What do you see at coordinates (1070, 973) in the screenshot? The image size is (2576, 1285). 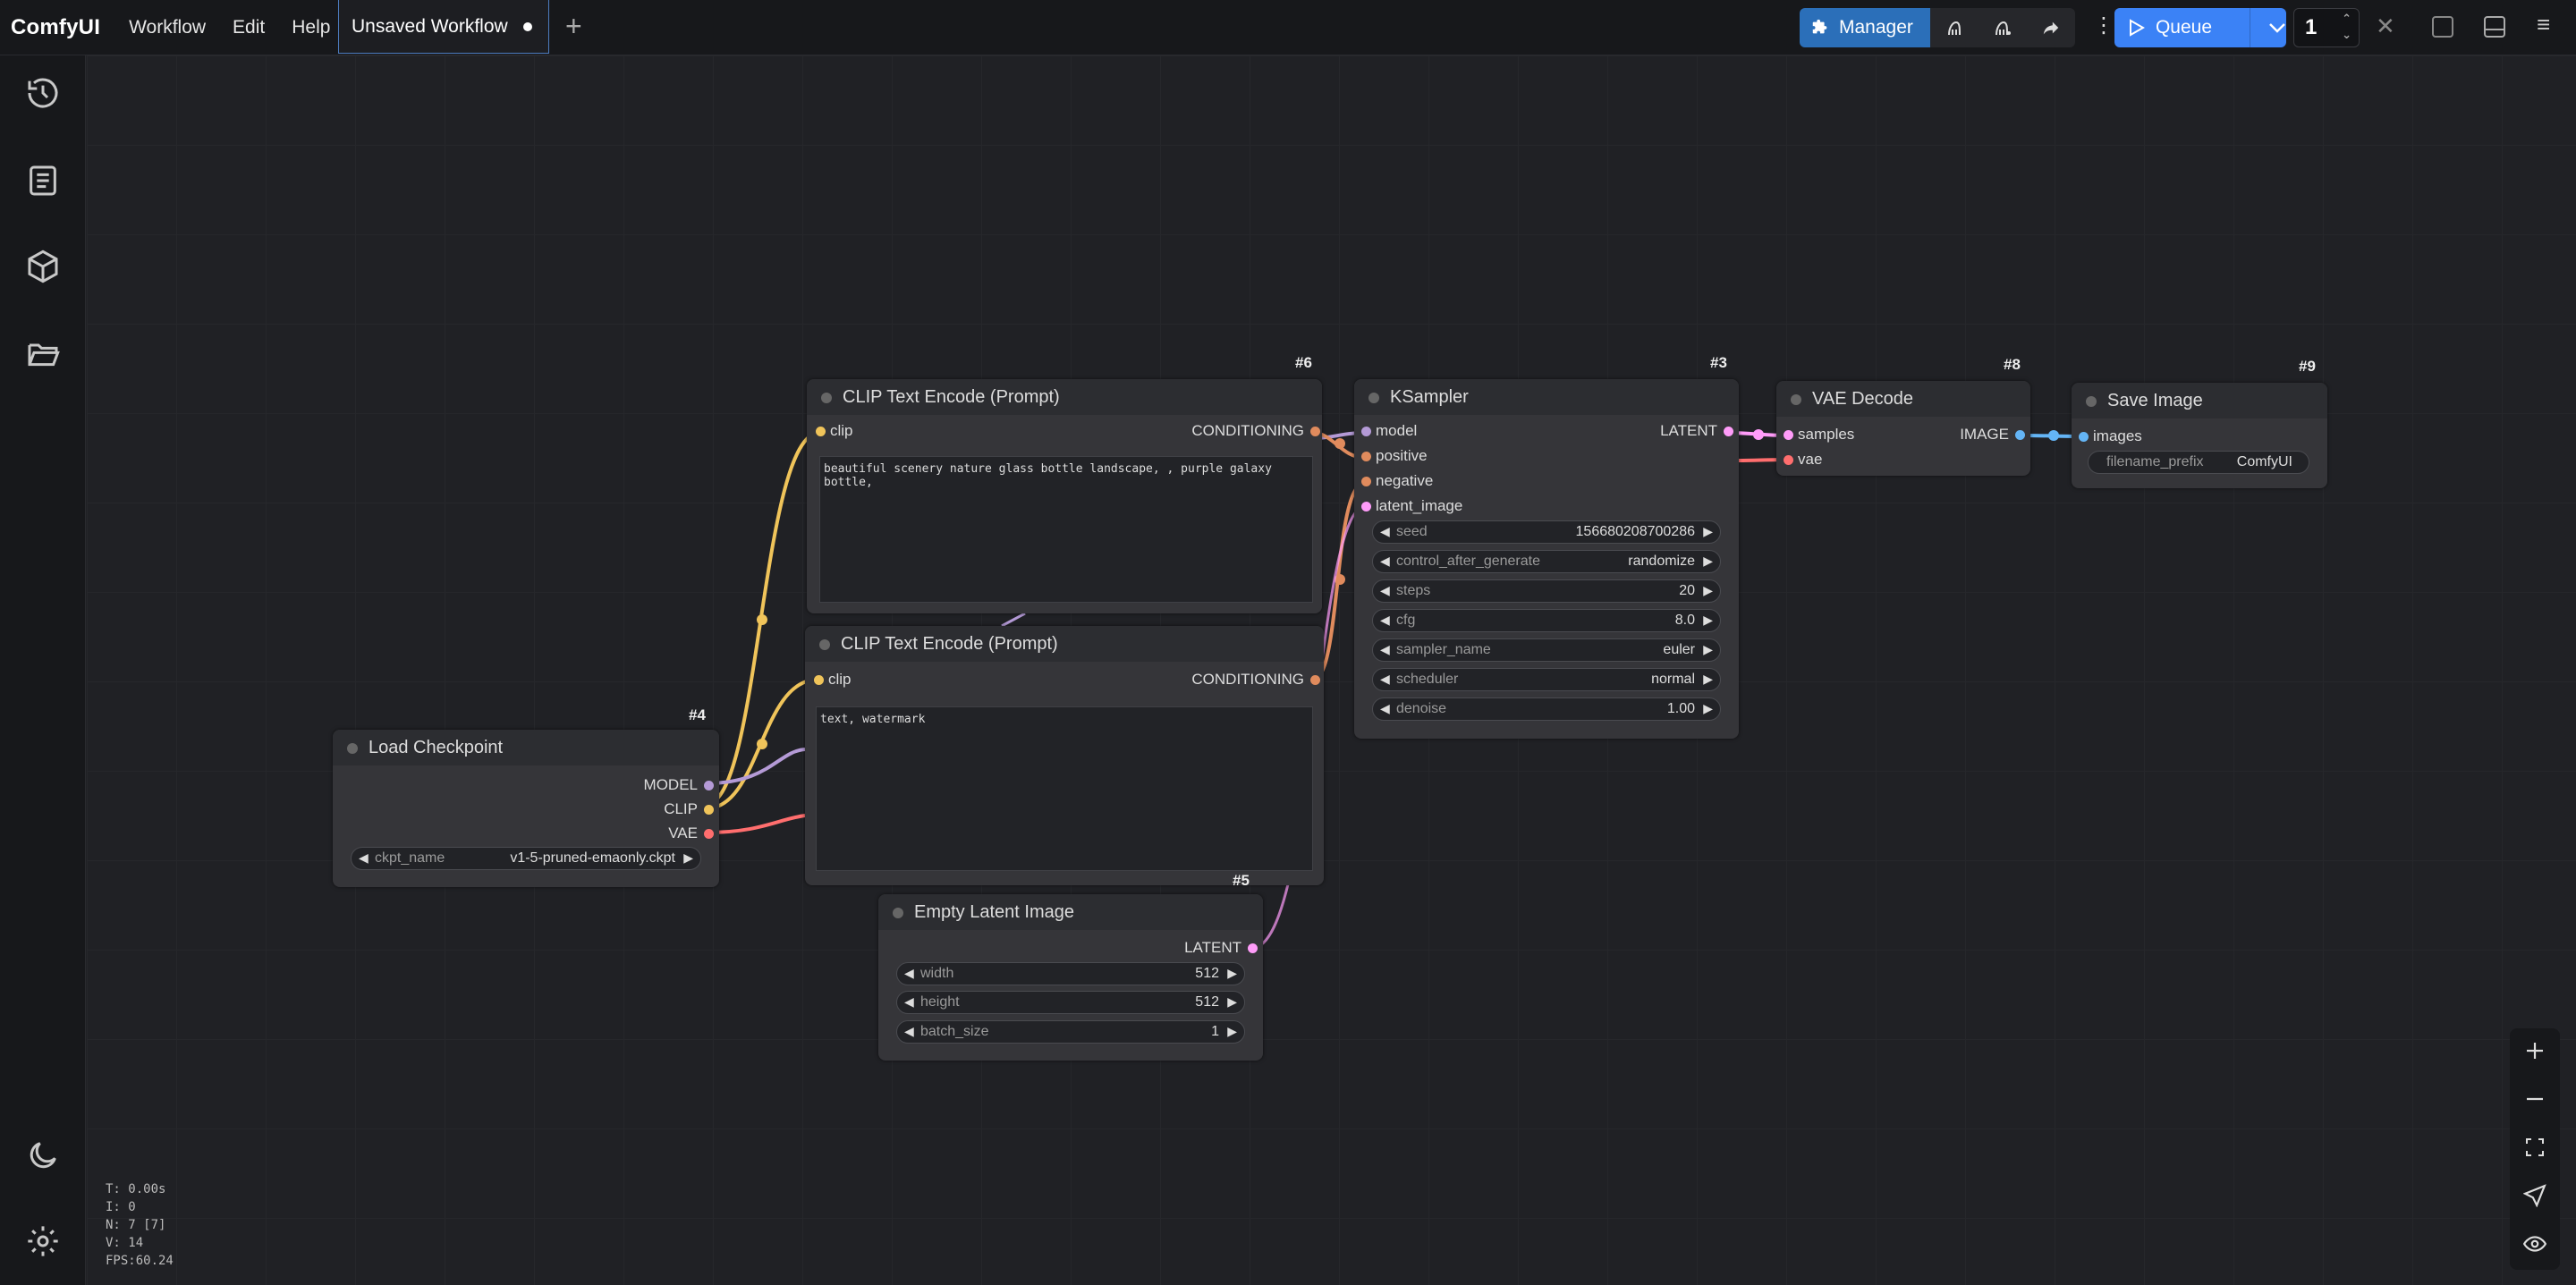 I see `widget-width: ◀ width 512 ▶` at bounding box center [1070, 973].